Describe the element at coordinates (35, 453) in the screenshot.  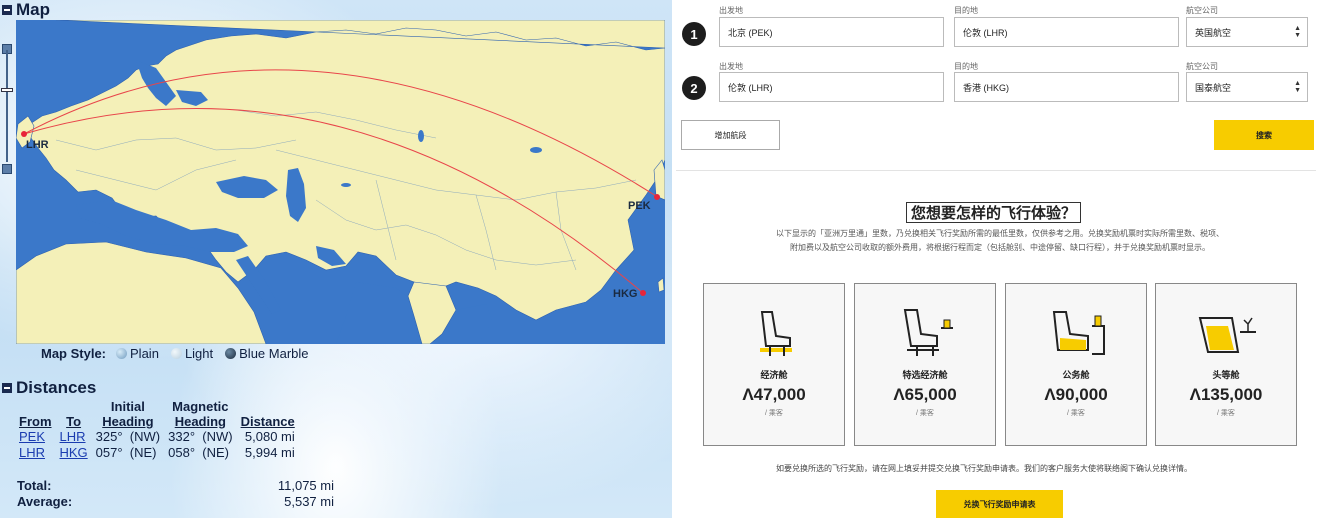
I see `from-link: LHR` at that location.